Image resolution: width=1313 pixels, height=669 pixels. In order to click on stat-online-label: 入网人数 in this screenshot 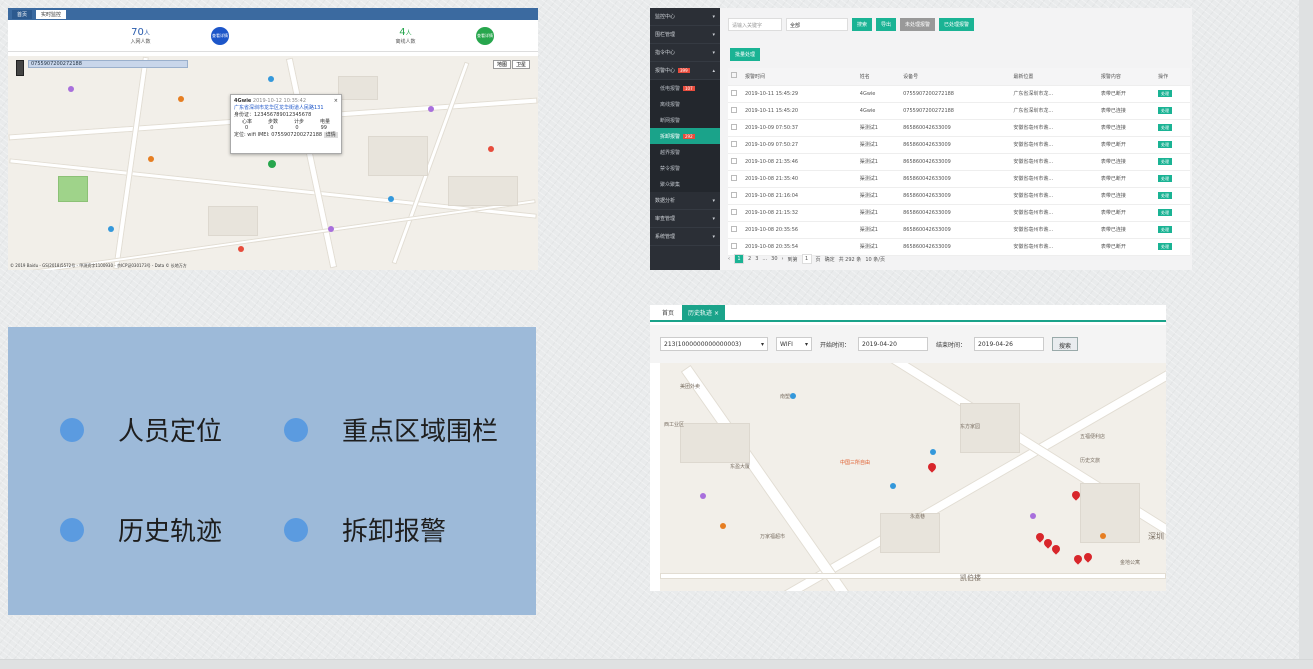, I will do `click(140, 41)`.